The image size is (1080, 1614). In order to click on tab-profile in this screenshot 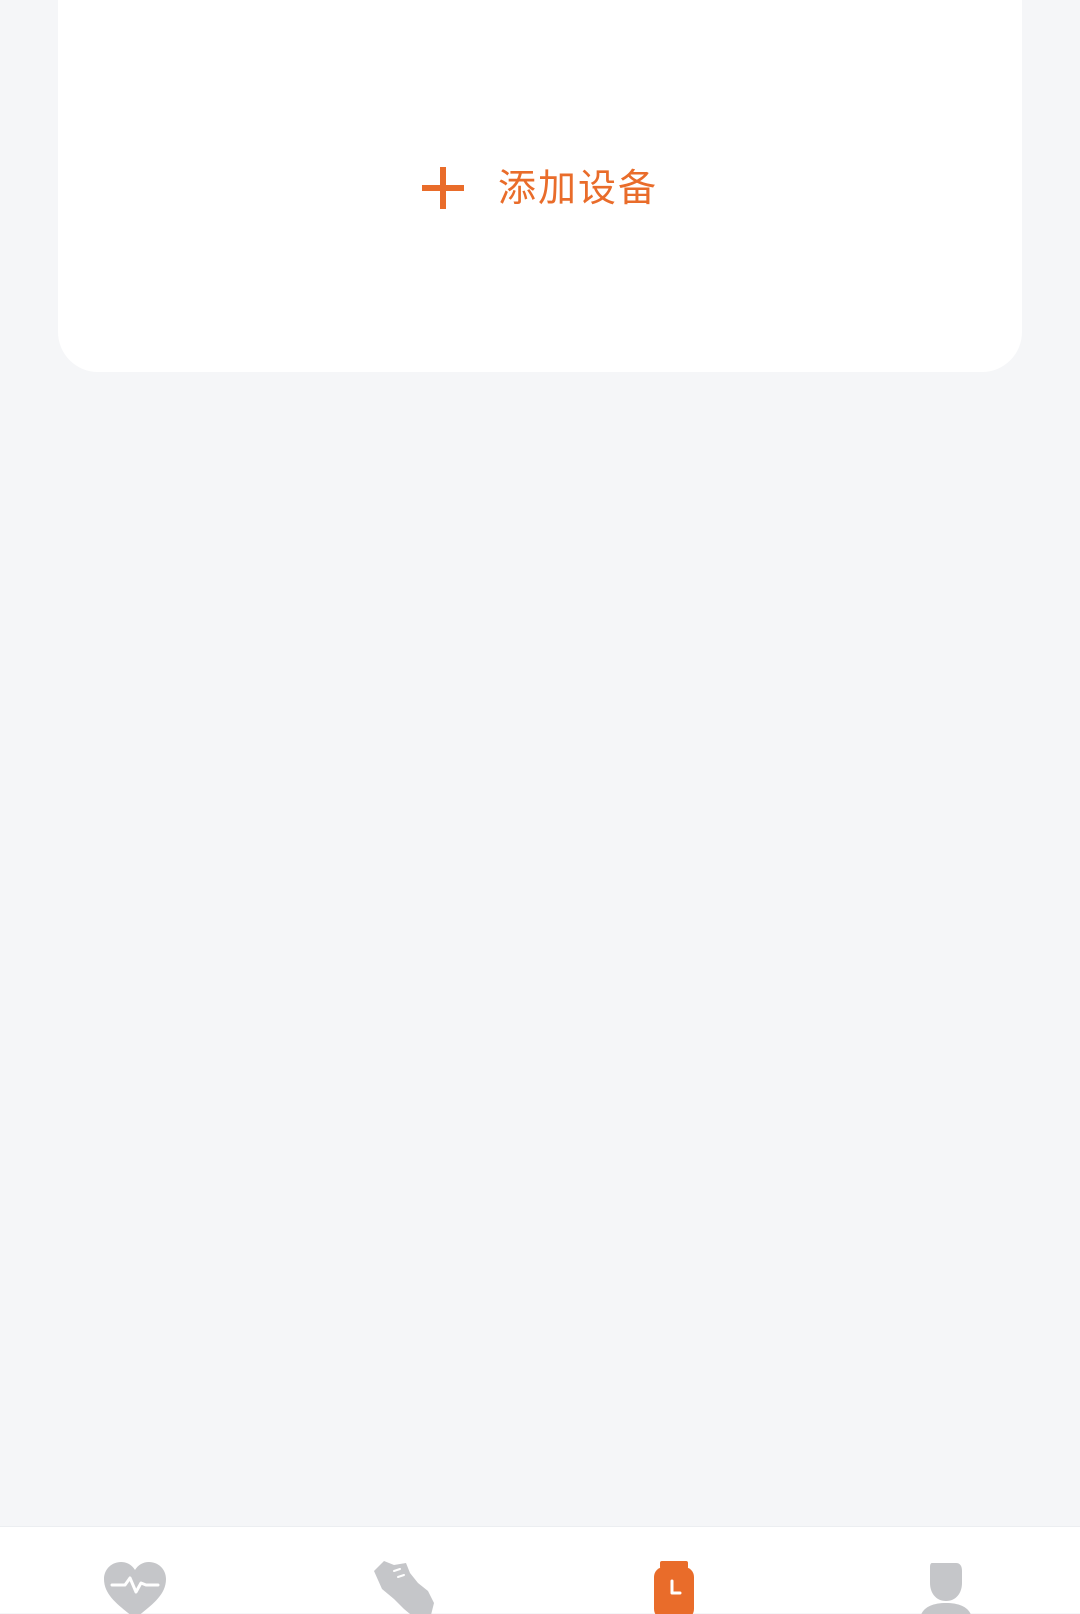, I will do `click(946, 1570)`.